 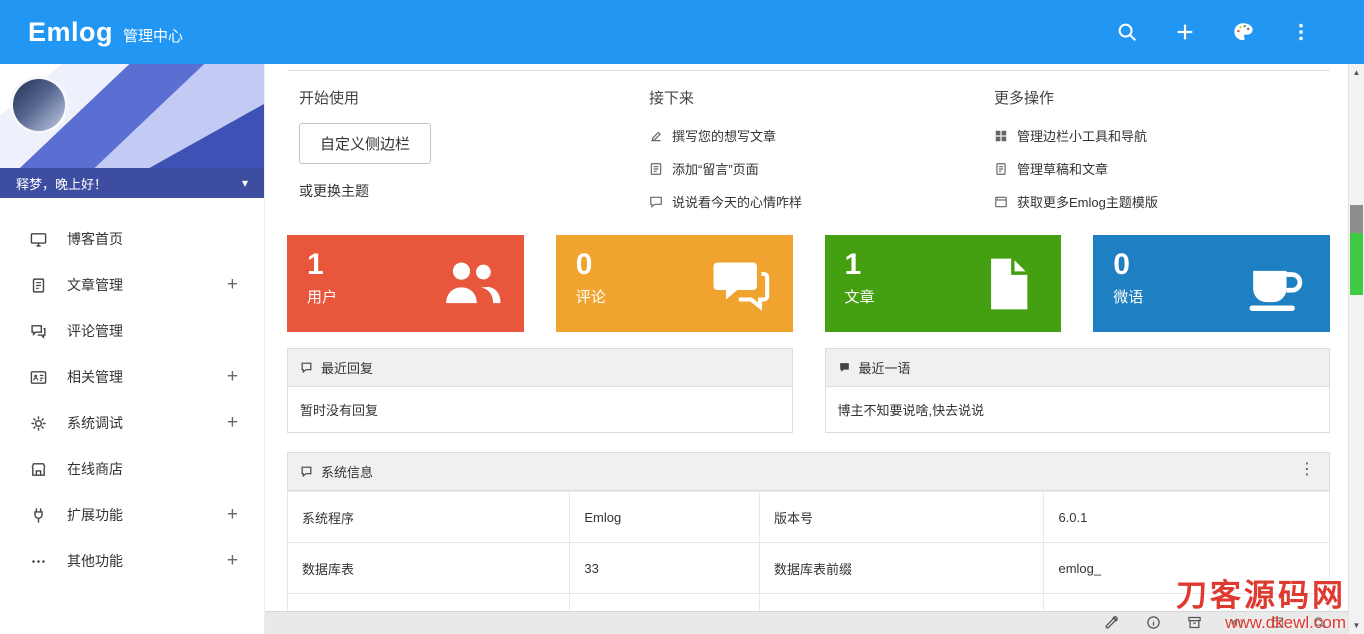 I want to click on emlog-logo: Emlog 管理中心, so click(x=105, y=32).